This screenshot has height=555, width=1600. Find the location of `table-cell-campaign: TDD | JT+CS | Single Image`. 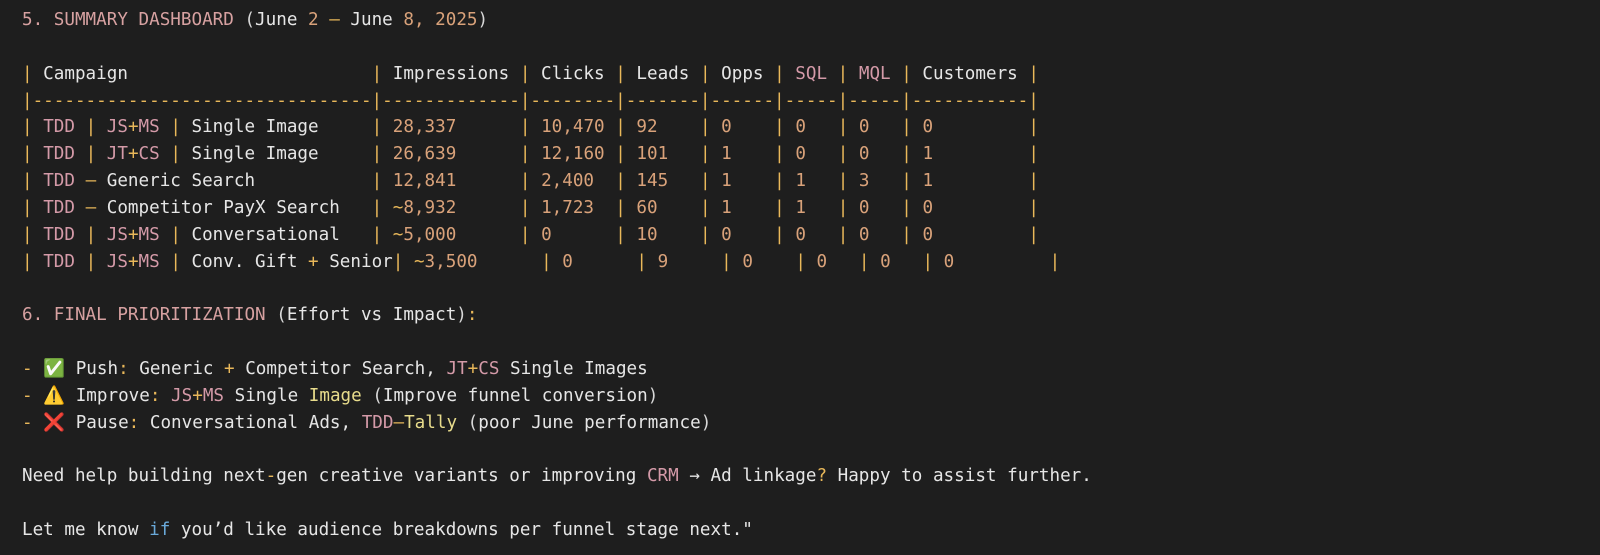

table-cell-campaign: TDD | JT+CS | Single Image is located at coordinates (207, 154).